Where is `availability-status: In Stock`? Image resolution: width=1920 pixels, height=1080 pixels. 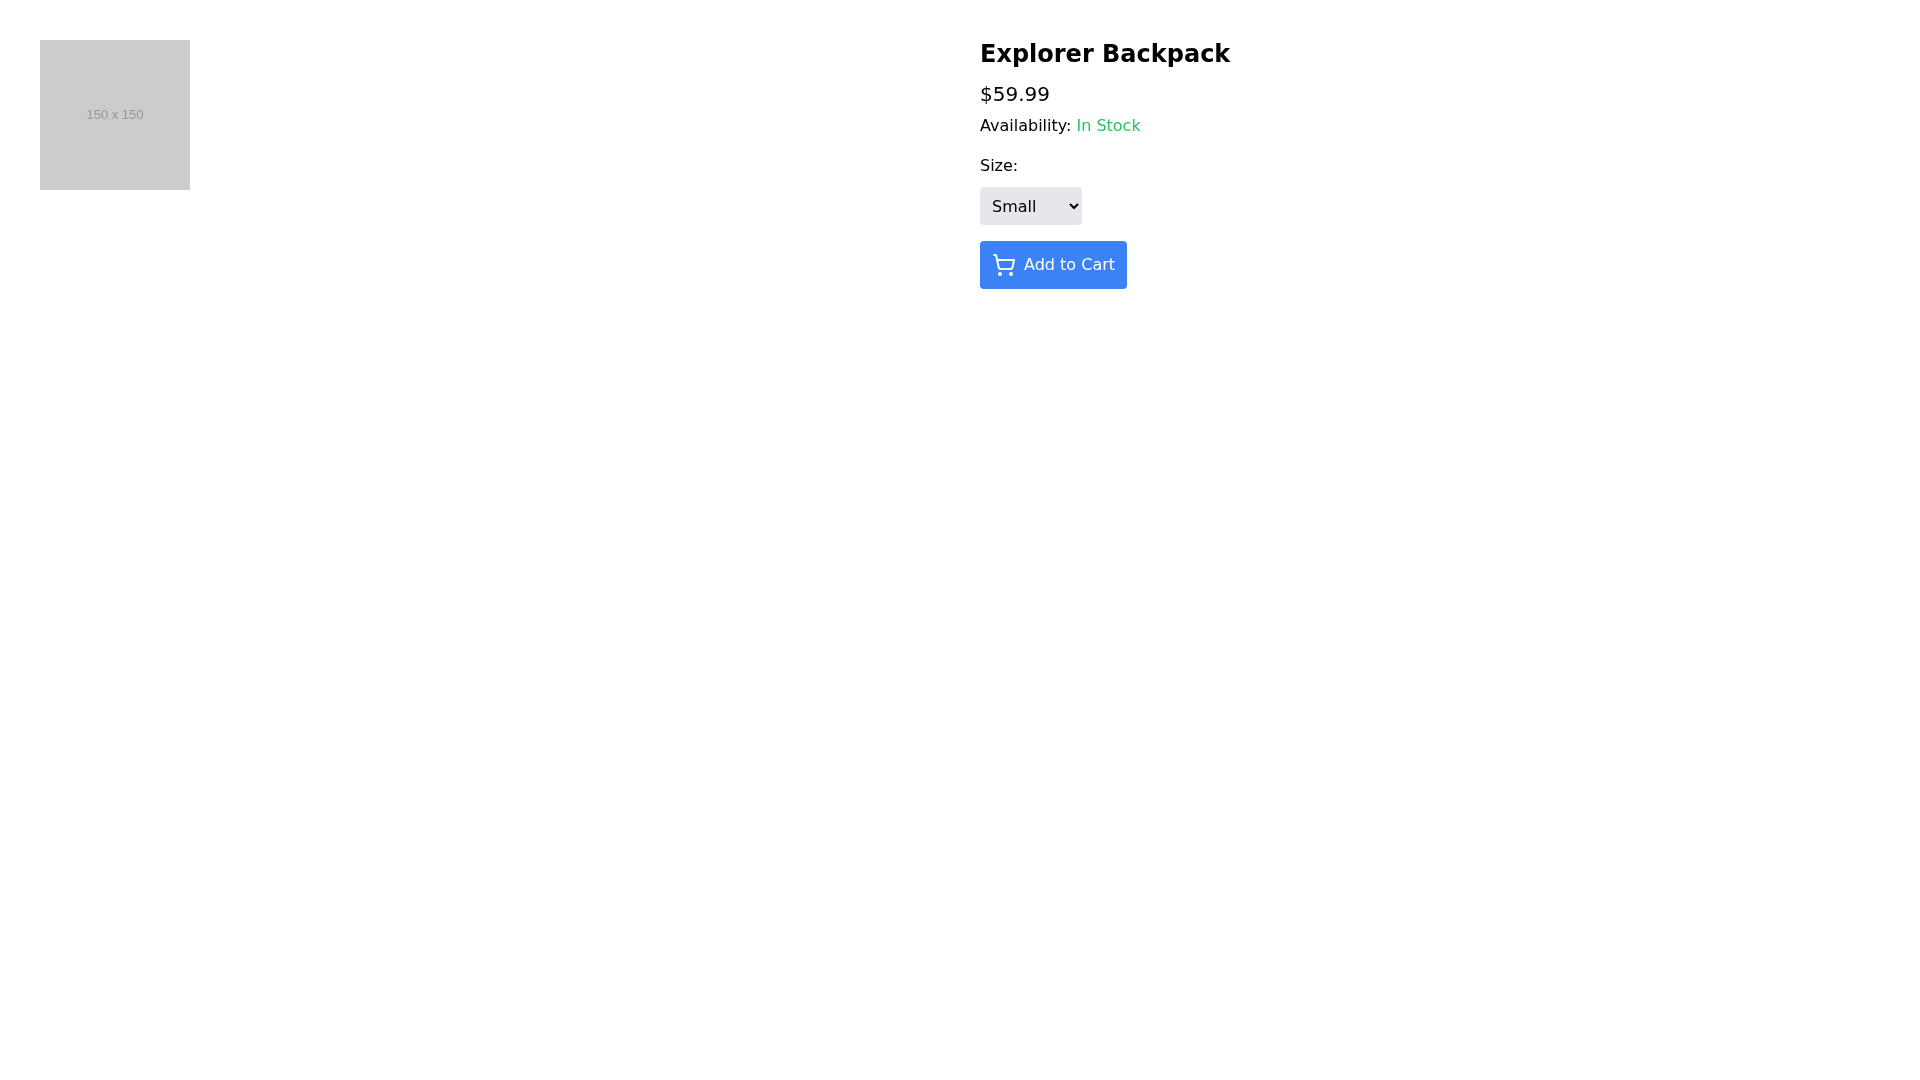
availability-status: In Stock is located at coordinates (1108, 126).